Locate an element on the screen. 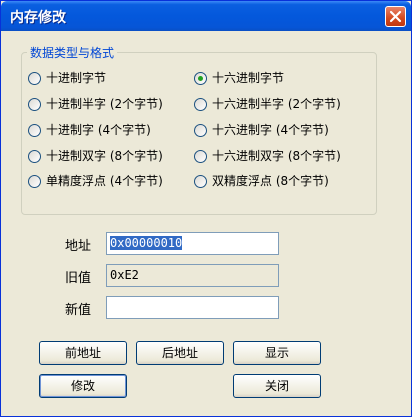  radio-label: 十六进制半字 (2个字节) is located at coordinates (276, 104).